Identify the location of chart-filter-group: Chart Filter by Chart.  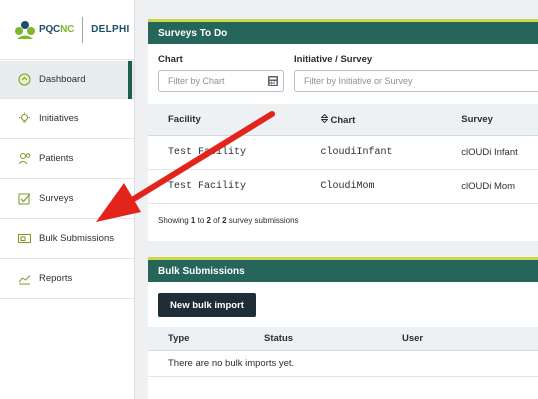
(221, 73).